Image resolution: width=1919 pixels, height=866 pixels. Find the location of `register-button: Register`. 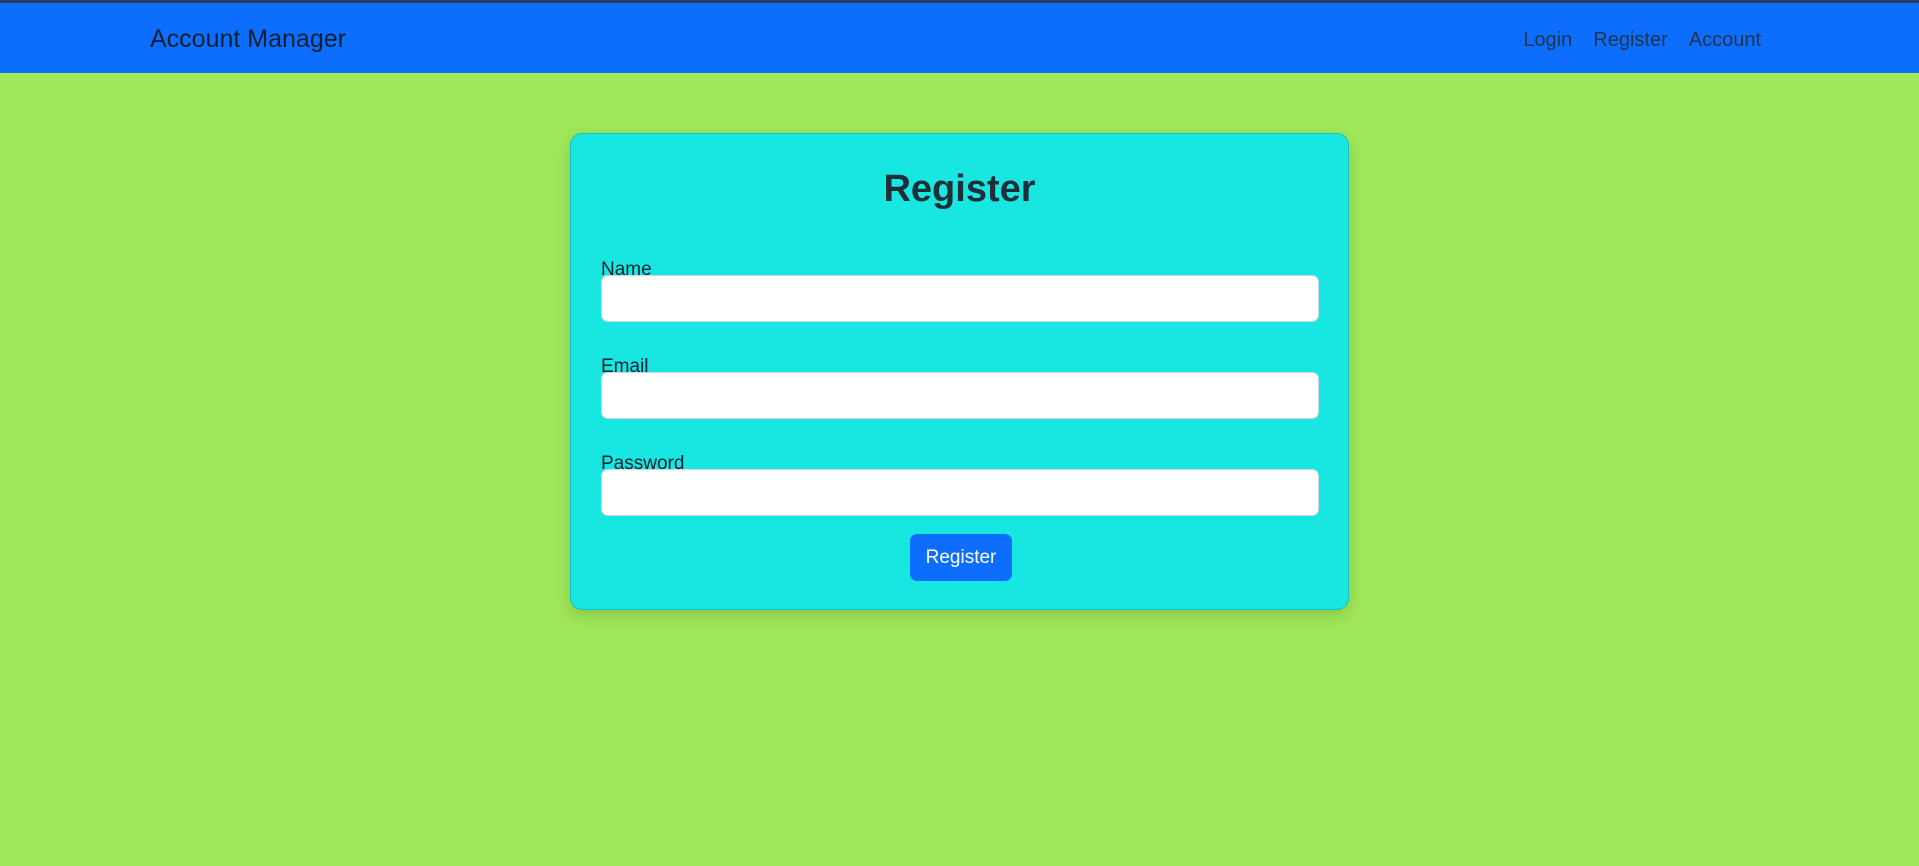

register-button: Register is located at coordinates (961, 557).